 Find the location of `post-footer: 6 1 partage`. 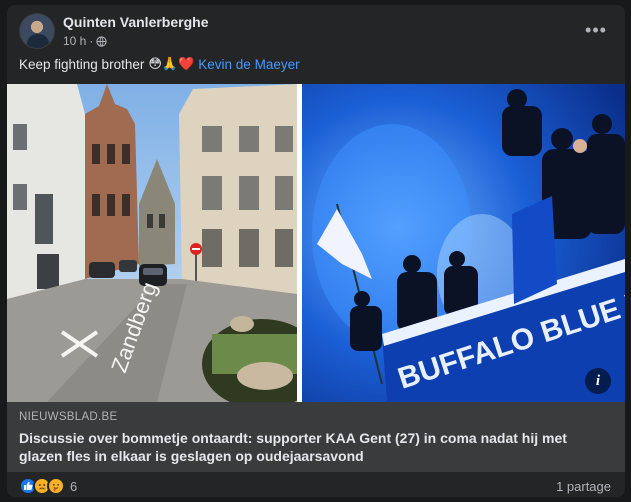

post-footer: 6 1 partage is located at coordinates (316, 487).